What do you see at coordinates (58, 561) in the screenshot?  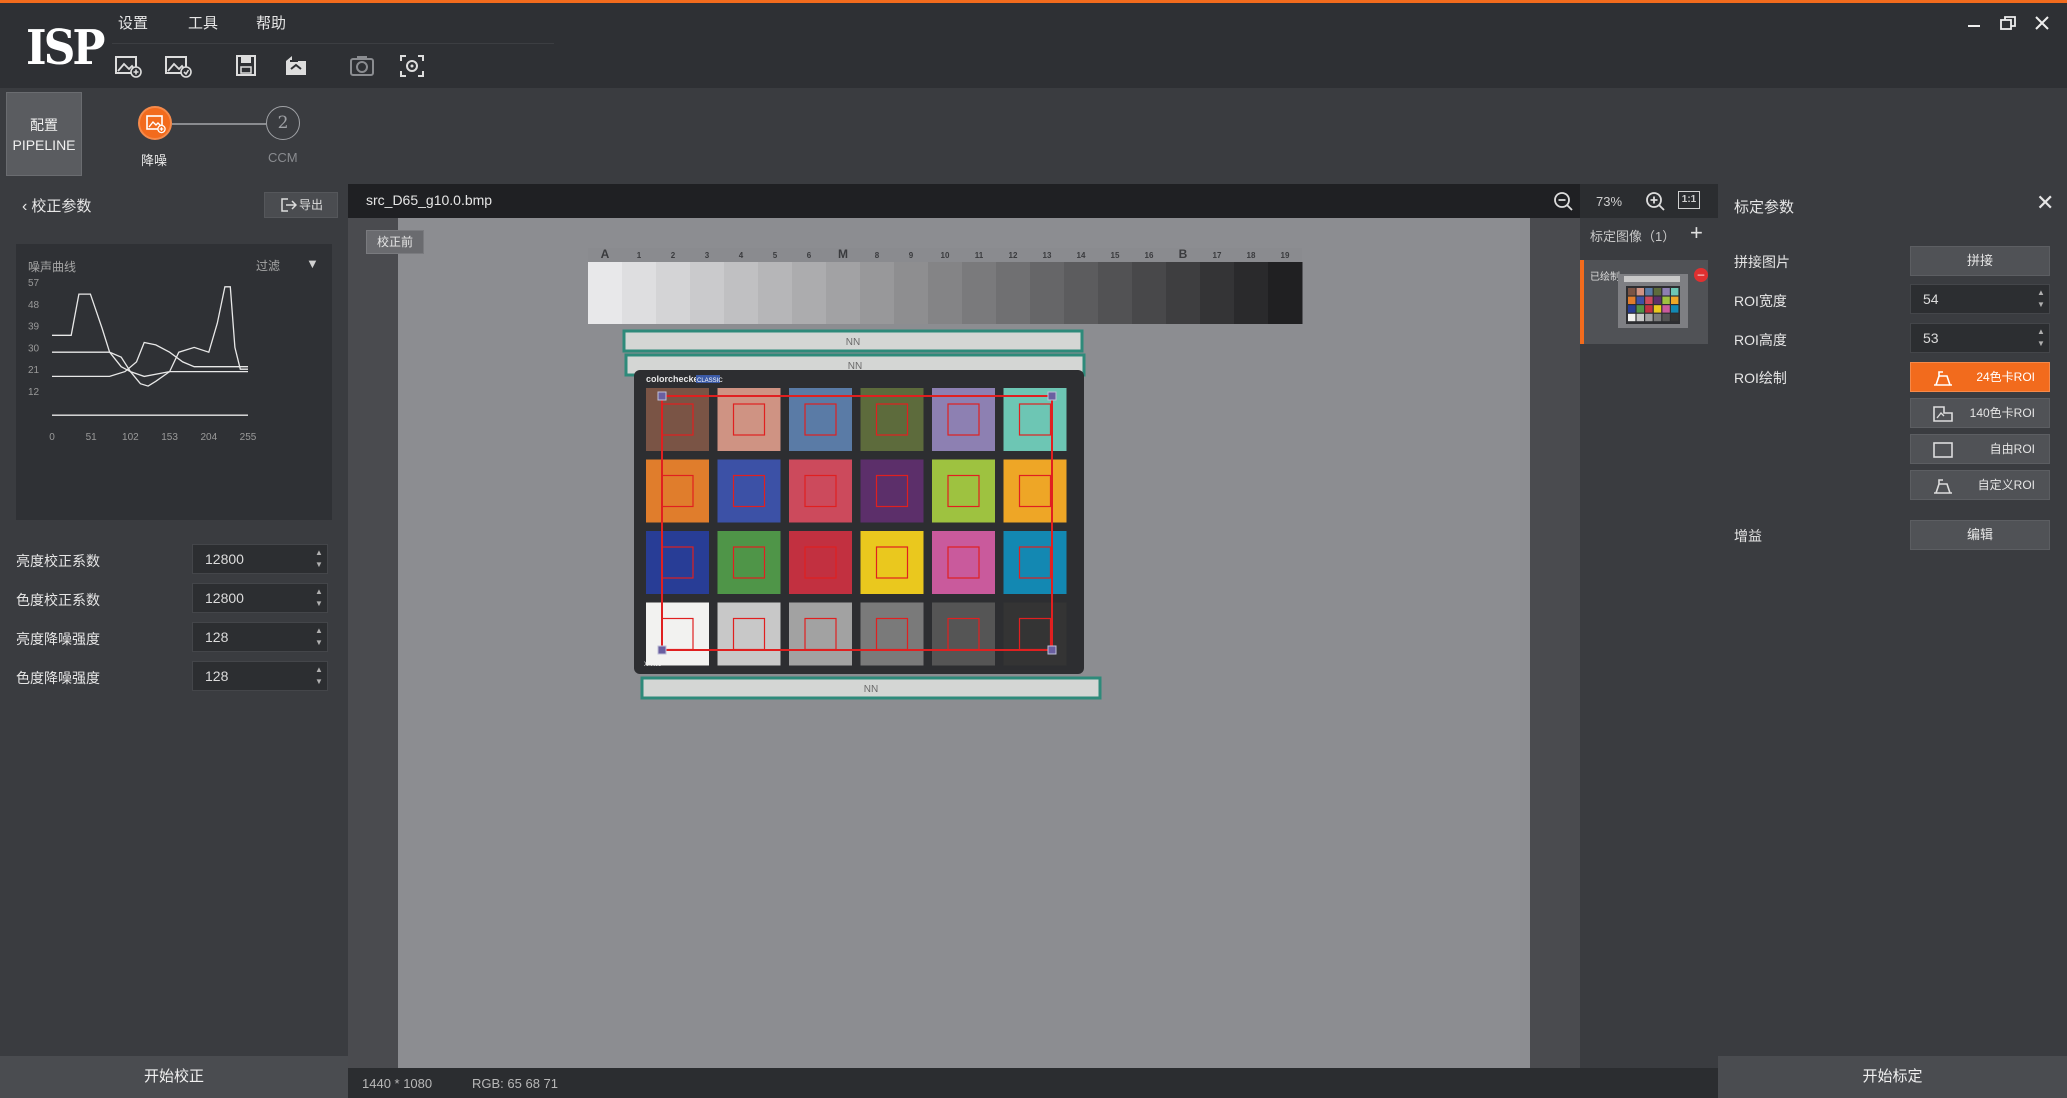 I see `param-label: 亮度校正系数` at bounding box center [58, 561].